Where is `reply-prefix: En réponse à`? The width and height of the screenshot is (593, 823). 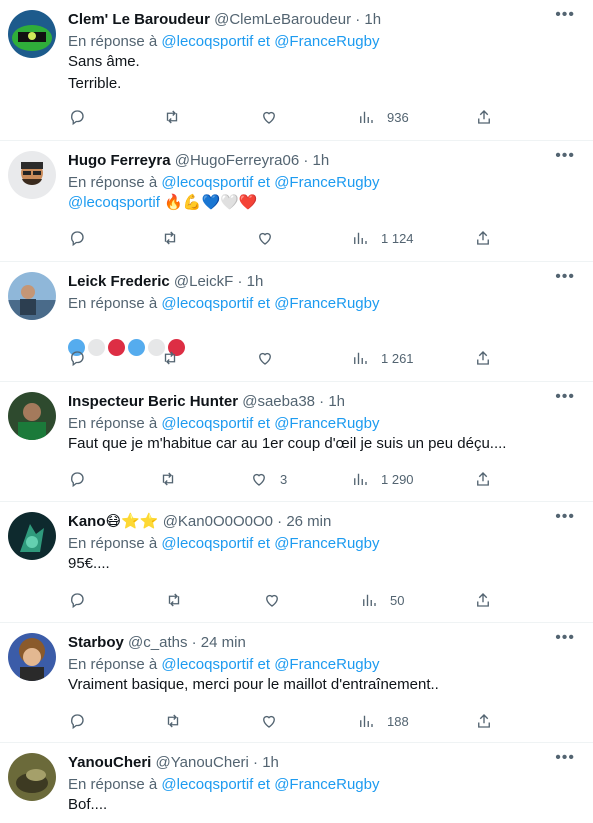 reply-prefix: En réponse à is located at coordinates (113, 784).